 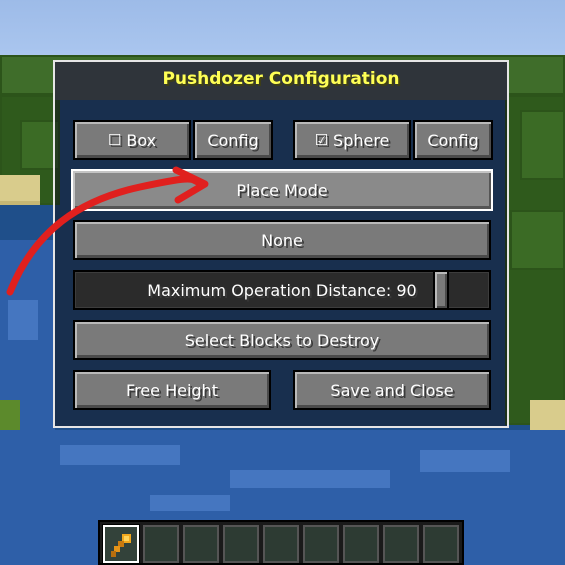 I want to click on place-mode-button: Place Mode, so click(x=282, y=190).